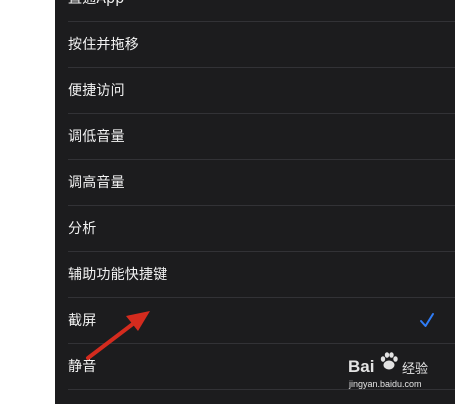  I want to click on watermark-brand-text: 经验, so click(415, 369).